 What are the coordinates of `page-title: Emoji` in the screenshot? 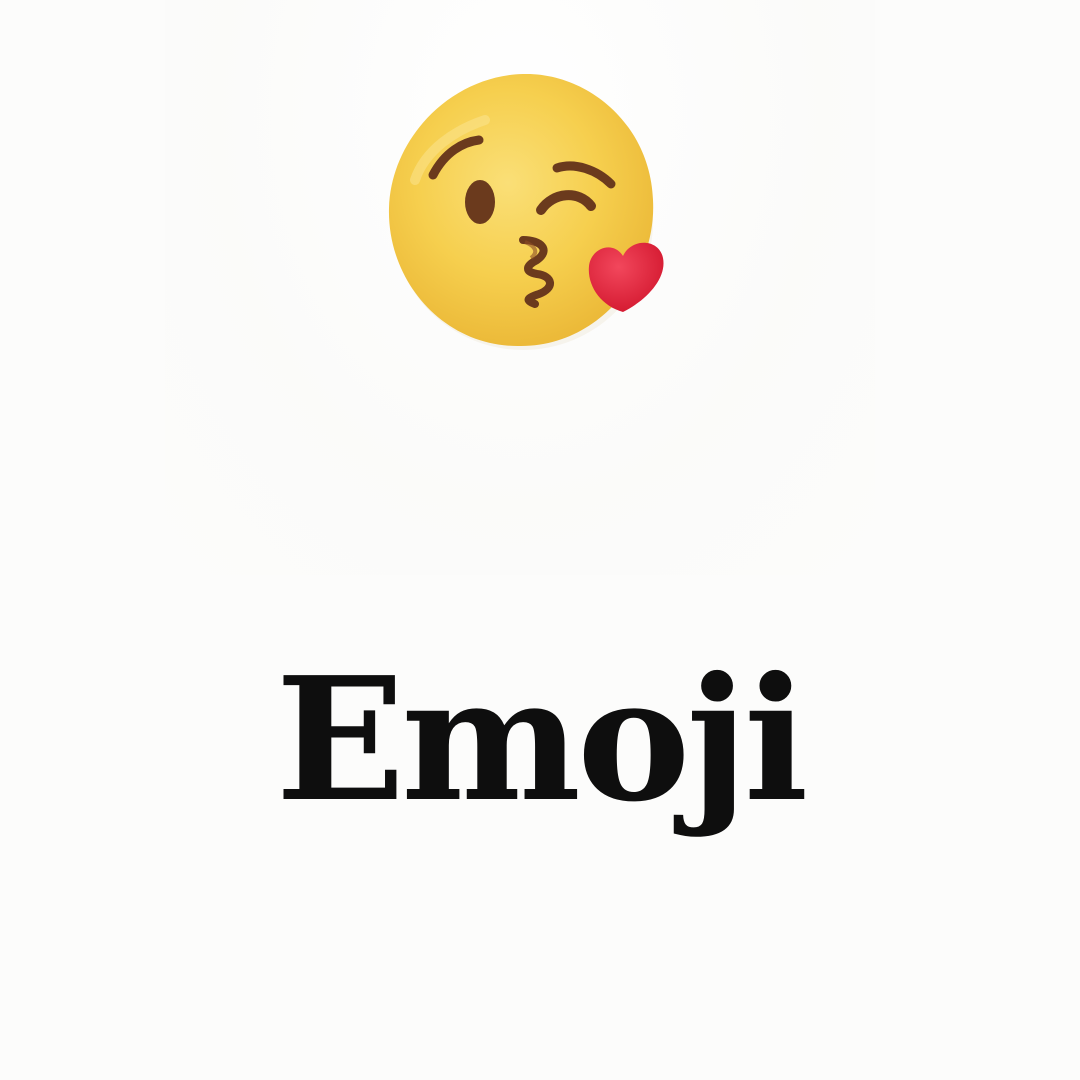 It's located at (542, 740).